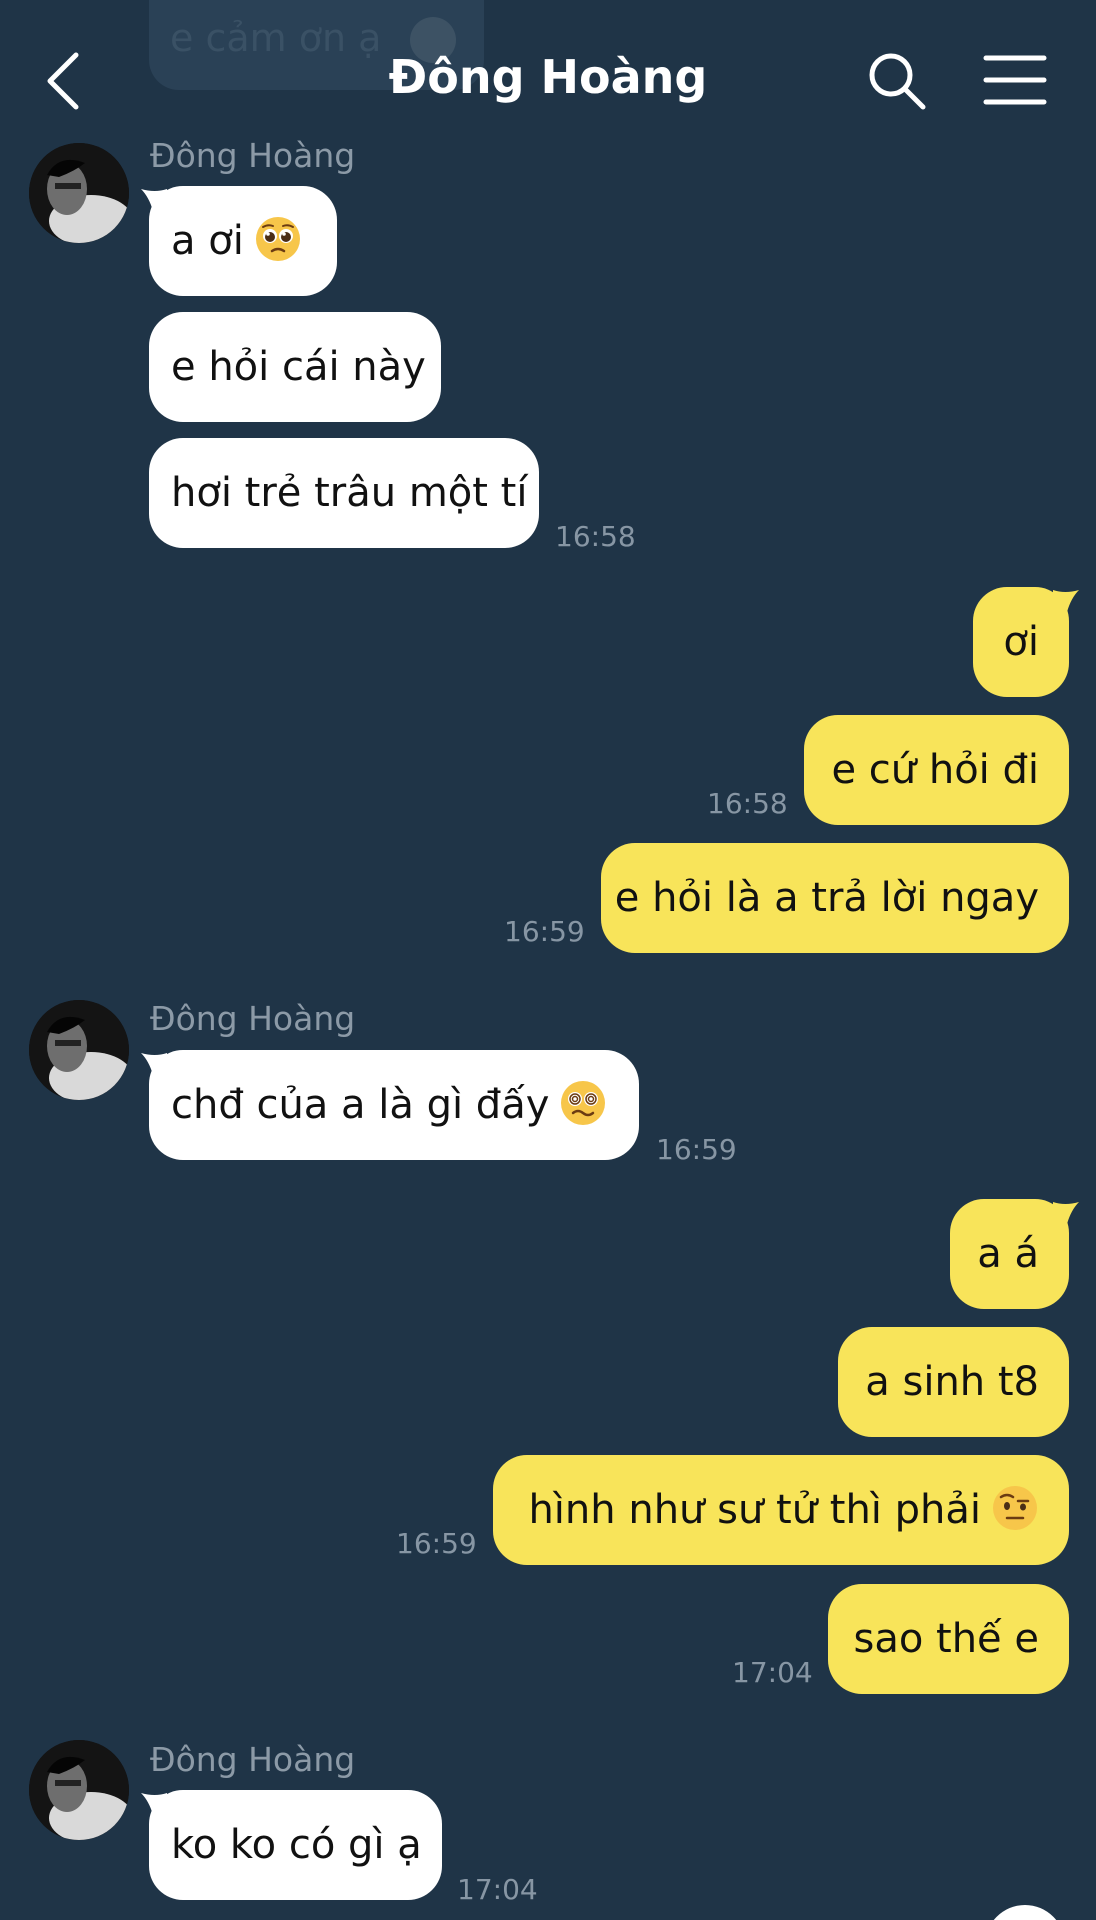 This screenshot has height=1920, width=1096. Describe the element at coordinates (583, 1103) in the screenshot. I see `face-with-spiral-eyes-emoji-icon` at that location.